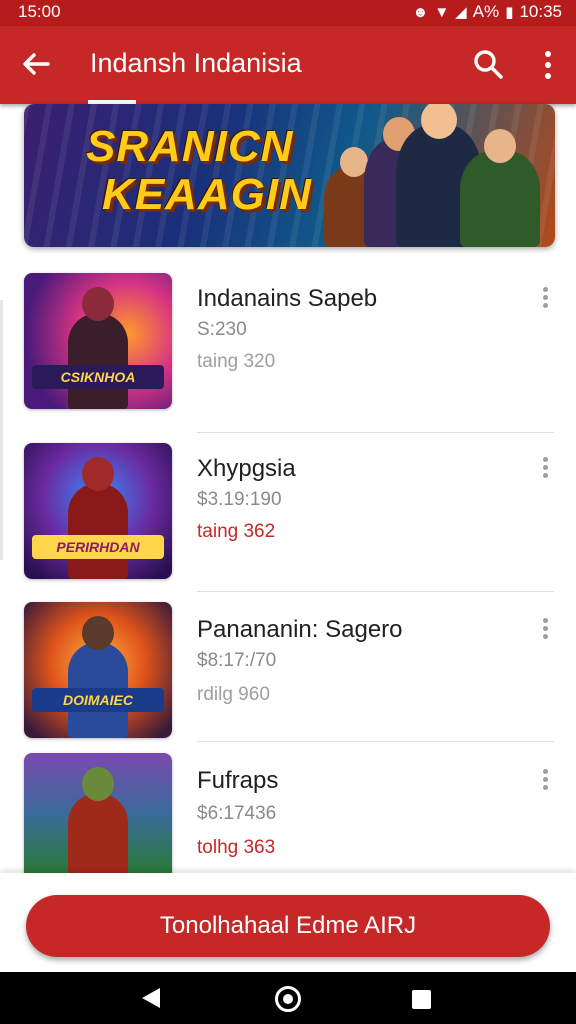 The image size is (576, 1024). I want to click on item-thumbnail: CSIKNHOA, so click(98, 341).